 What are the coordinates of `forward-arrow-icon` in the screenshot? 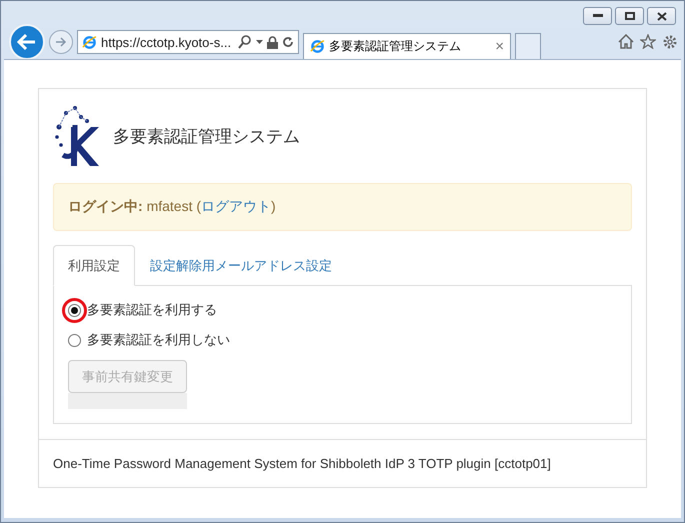 It's located at (61, 42).